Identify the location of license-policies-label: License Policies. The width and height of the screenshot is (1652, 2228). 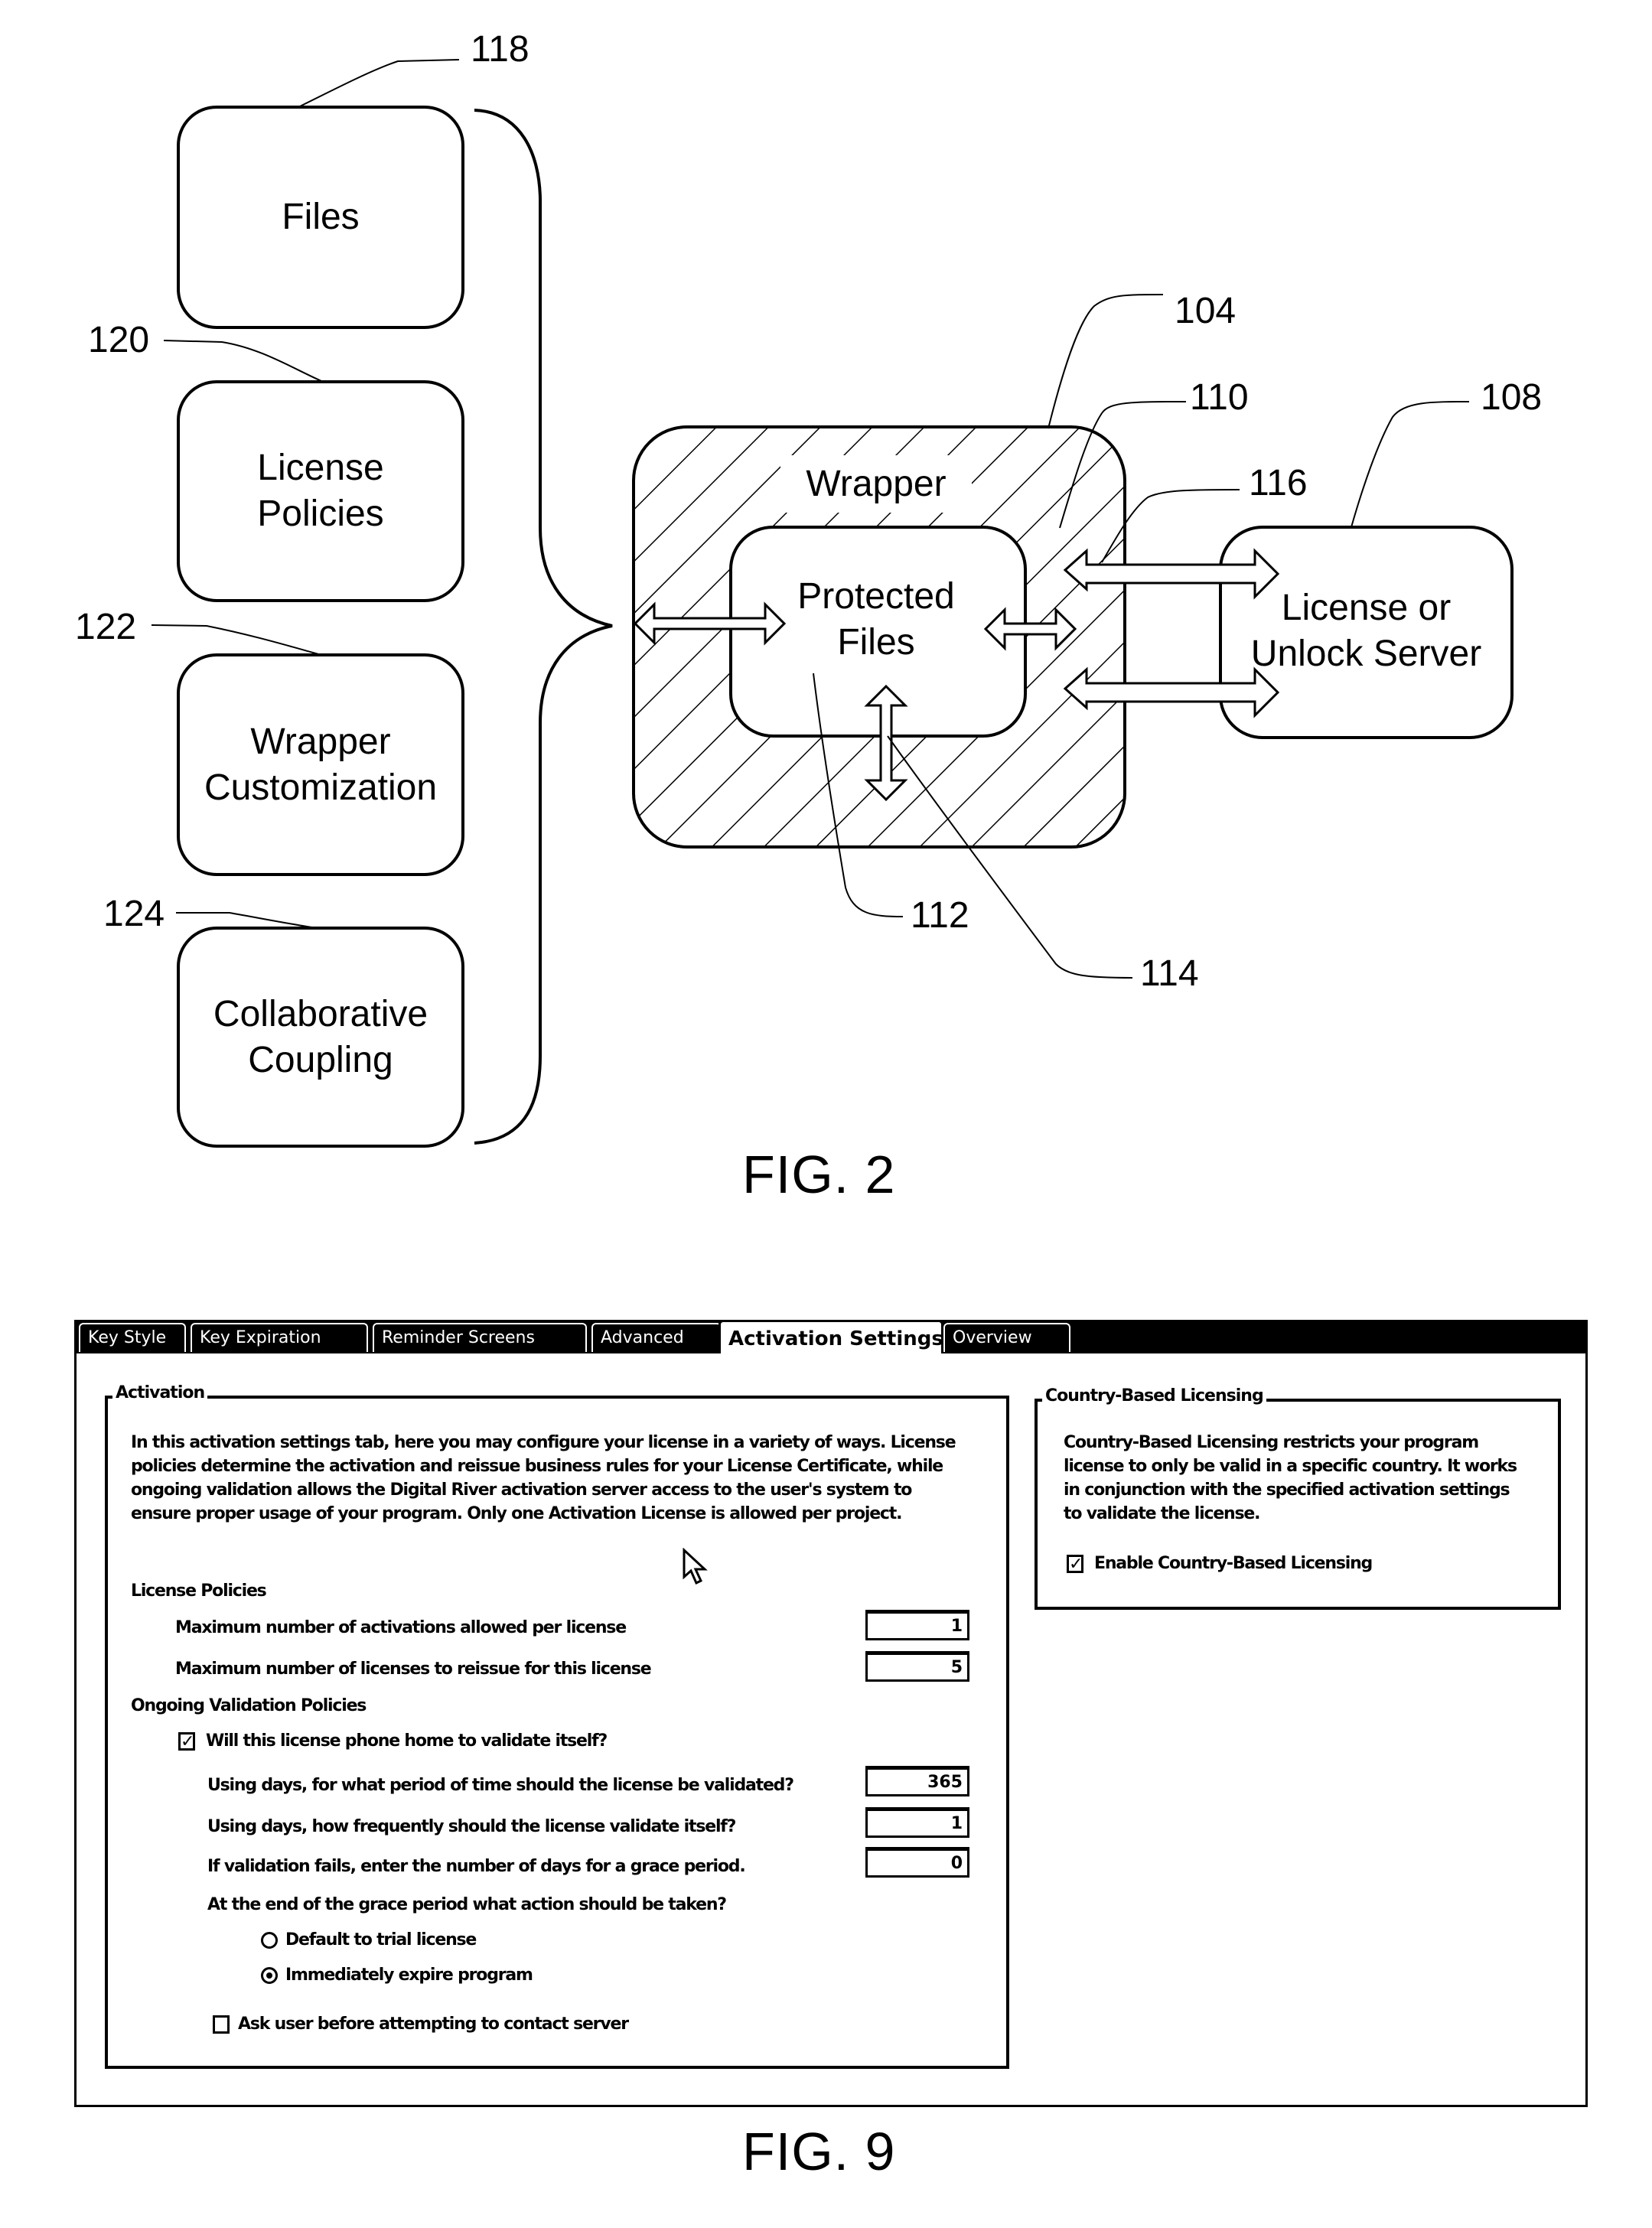
(320, 491).